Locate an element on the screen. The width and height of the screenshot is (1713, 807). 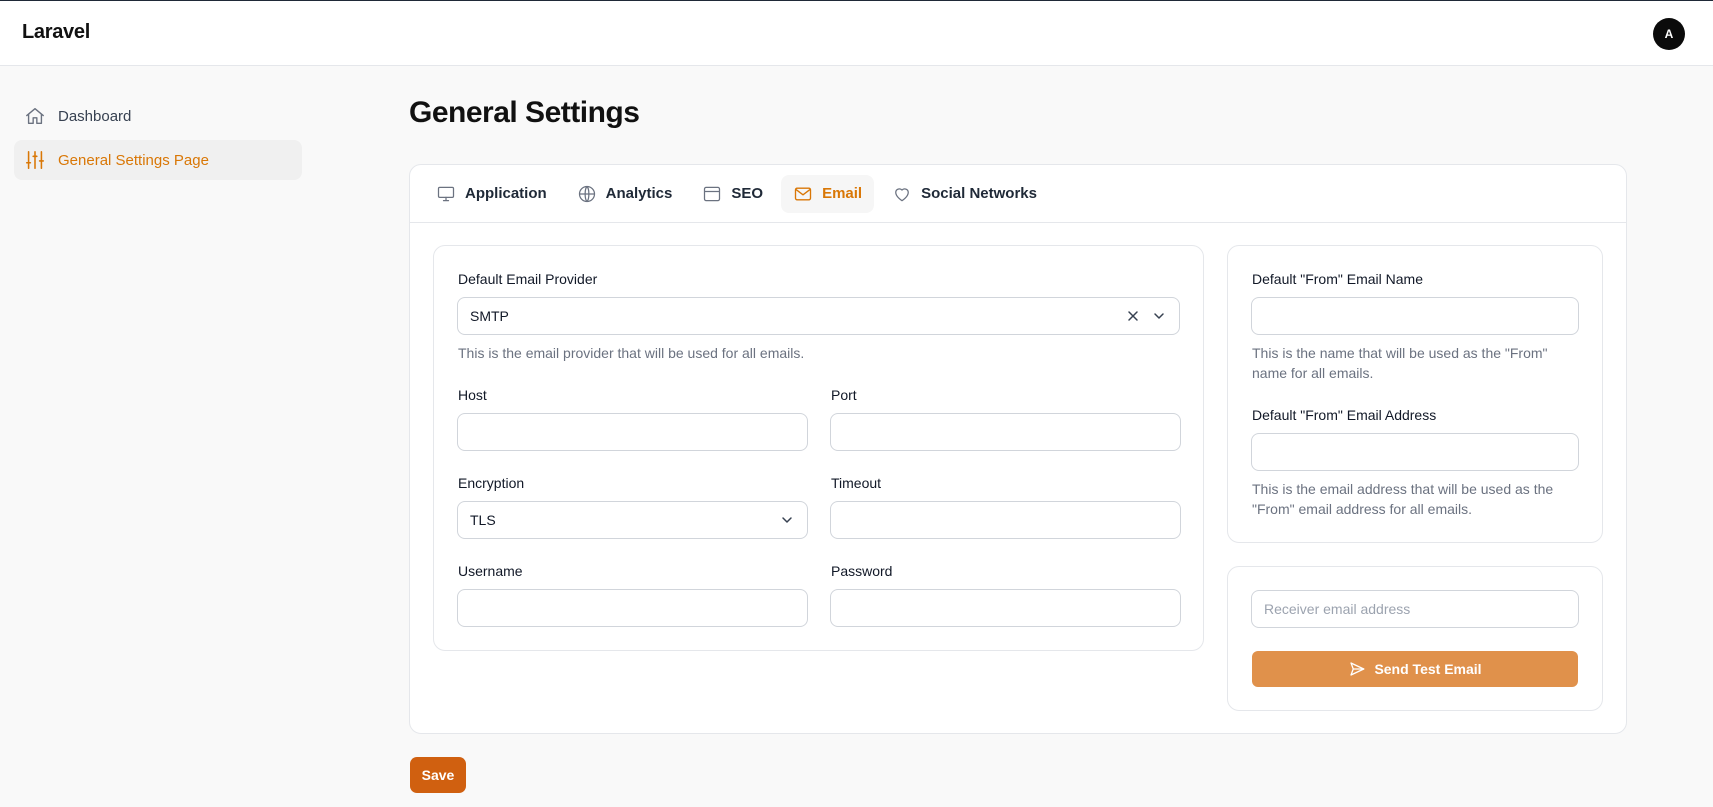
send-icon is located at coordinates (1357, 669).